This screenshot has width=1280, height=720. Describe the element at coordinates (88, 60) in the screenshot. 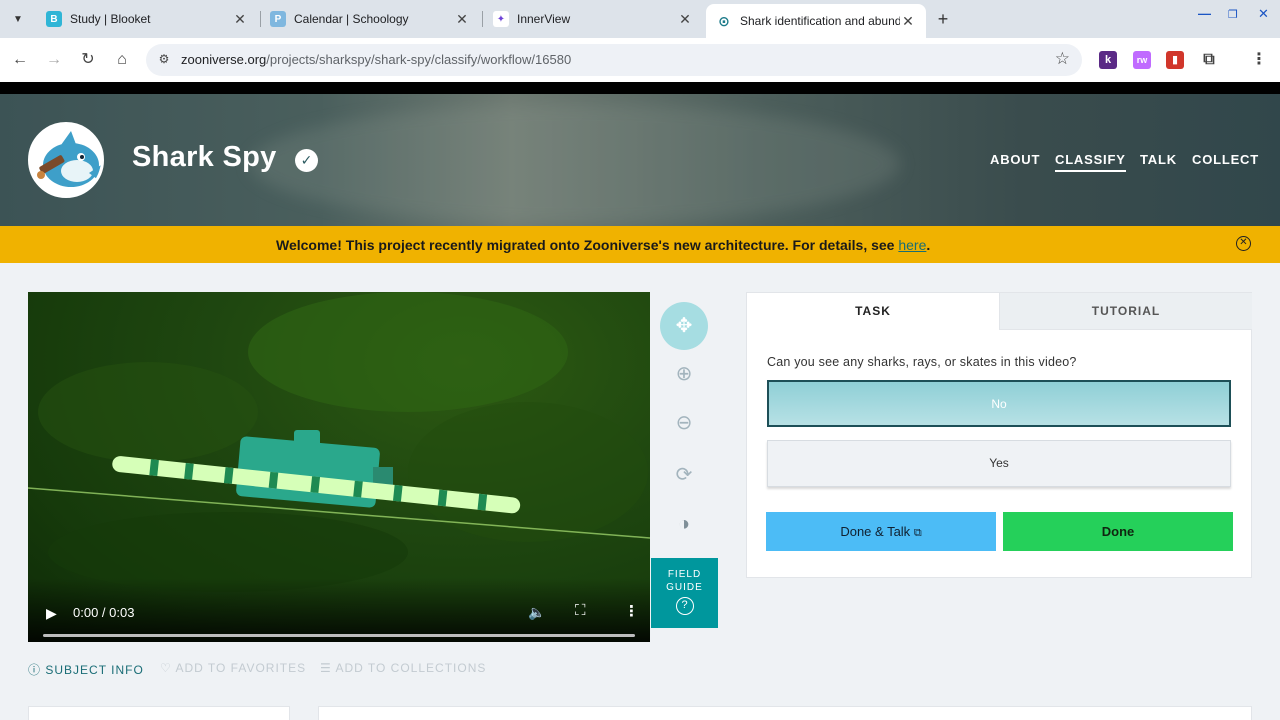

I see `reload-icon: ↻` at that location.